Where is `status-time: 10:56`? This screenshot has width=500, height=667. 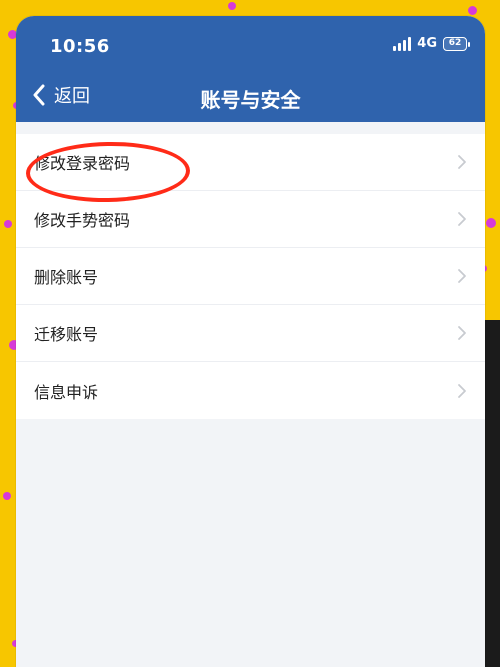
status-time: 10:56 is located at coordinates (80, 46).